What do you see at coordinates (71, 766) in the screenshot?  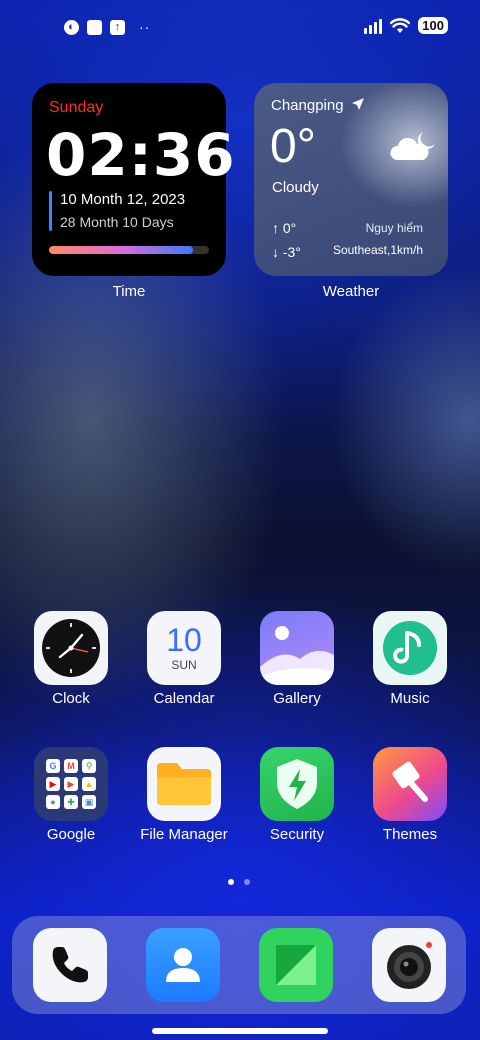 I see `gmail-icon: M` at bounding box center [71, 766].